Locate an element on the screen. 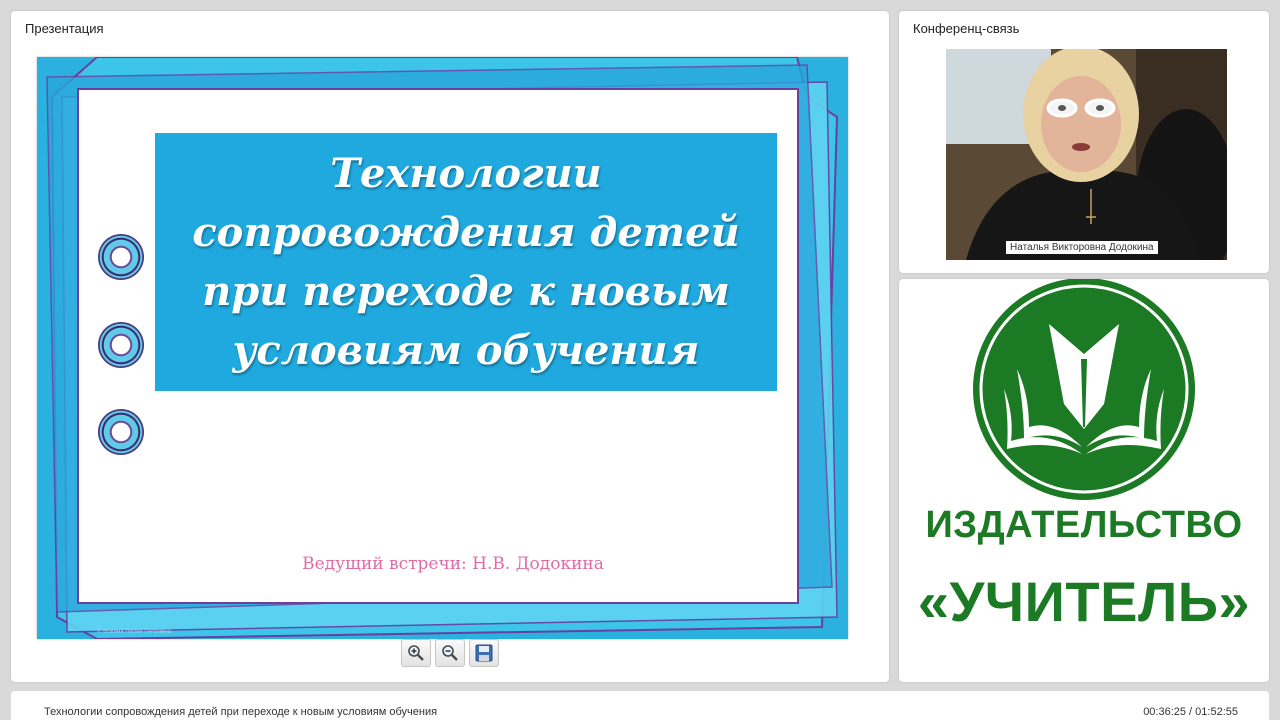  presentation-toolbar is located at coordinates (450, 653).